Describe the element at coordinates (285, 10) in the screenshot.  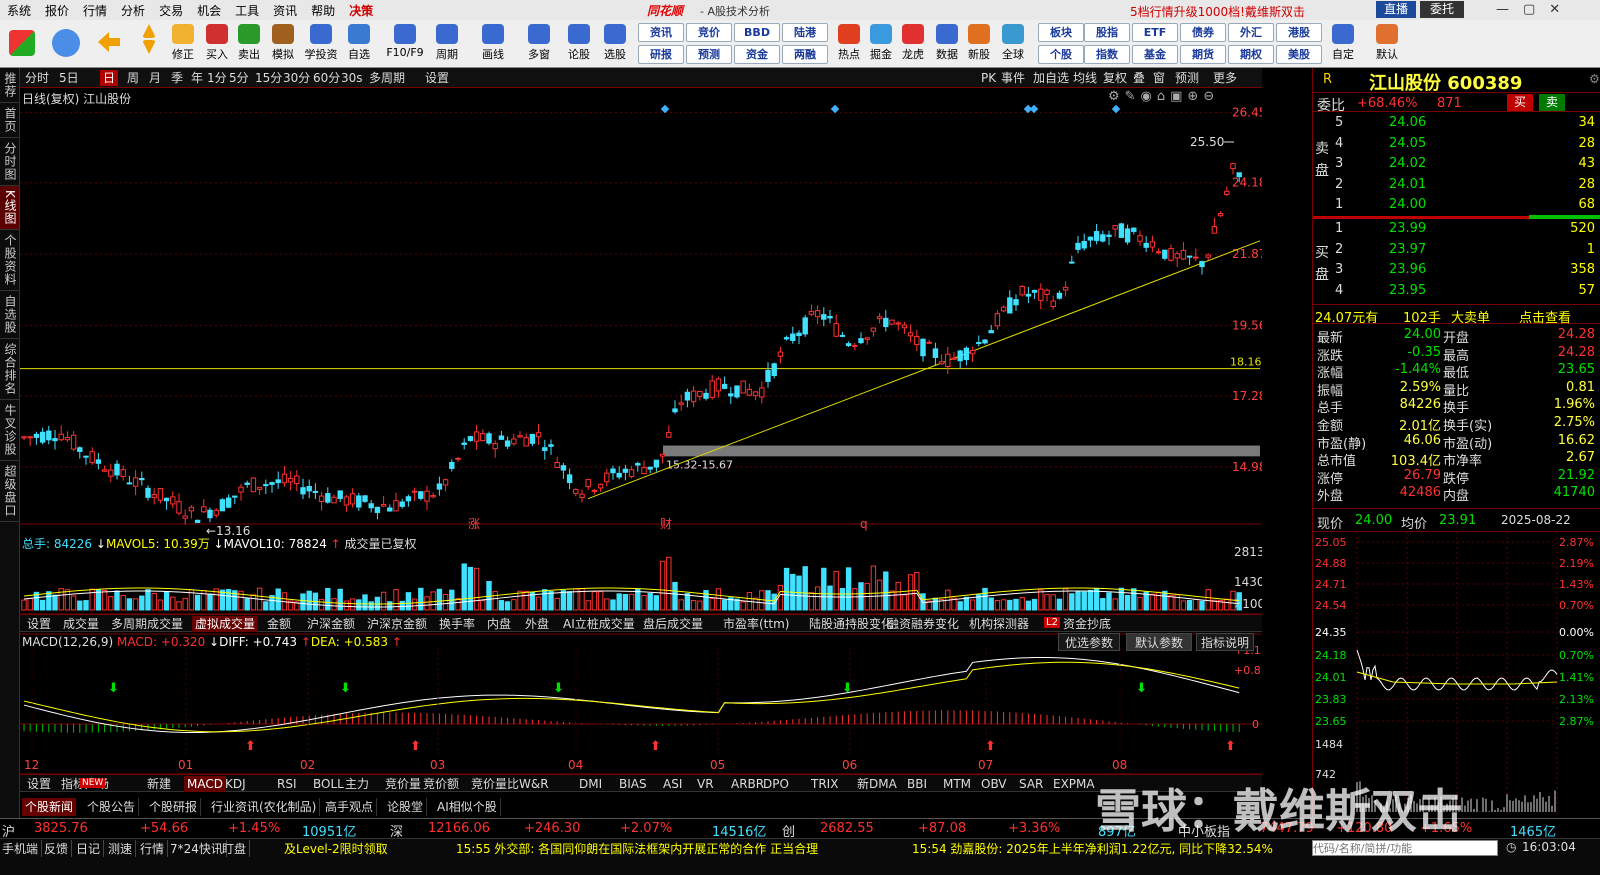
I see `menu-item-7: 资讯` at that location.